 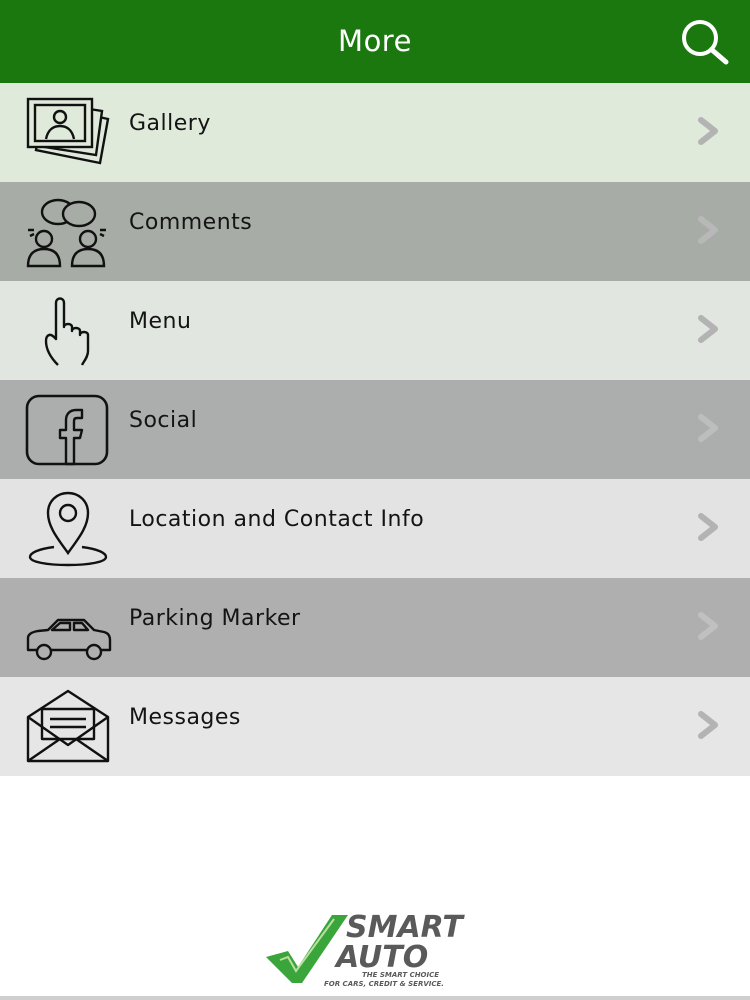 I want to click on pointing-hand-icon, so click(x=67, y=331).